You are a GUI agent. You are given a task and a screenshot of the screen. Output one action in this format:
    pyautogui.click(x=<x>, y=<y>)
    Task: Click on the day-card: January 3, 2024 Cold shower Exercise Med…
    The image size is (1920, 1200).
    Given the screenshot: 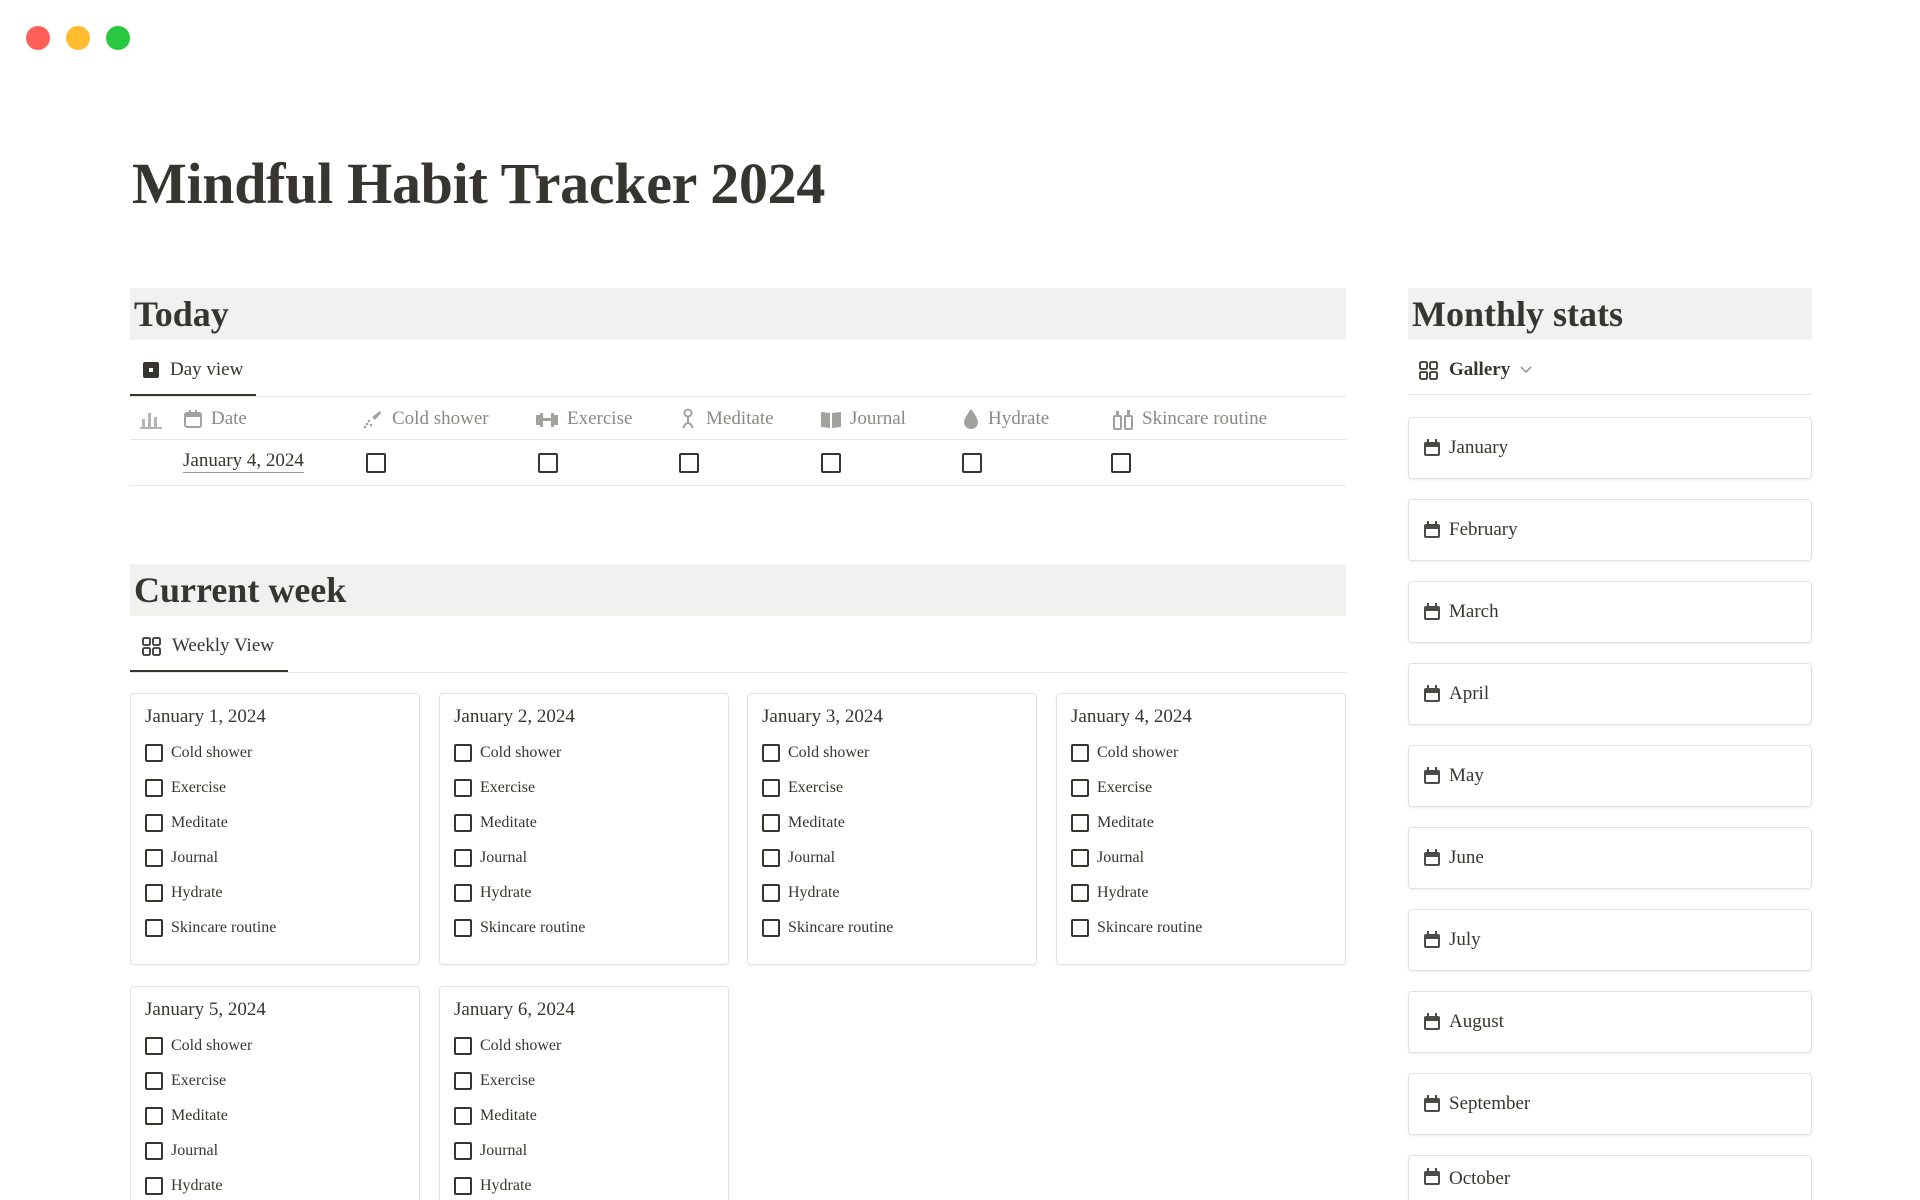 What is the action you would take?
    pyautogui.click(x=892, y=829)
    